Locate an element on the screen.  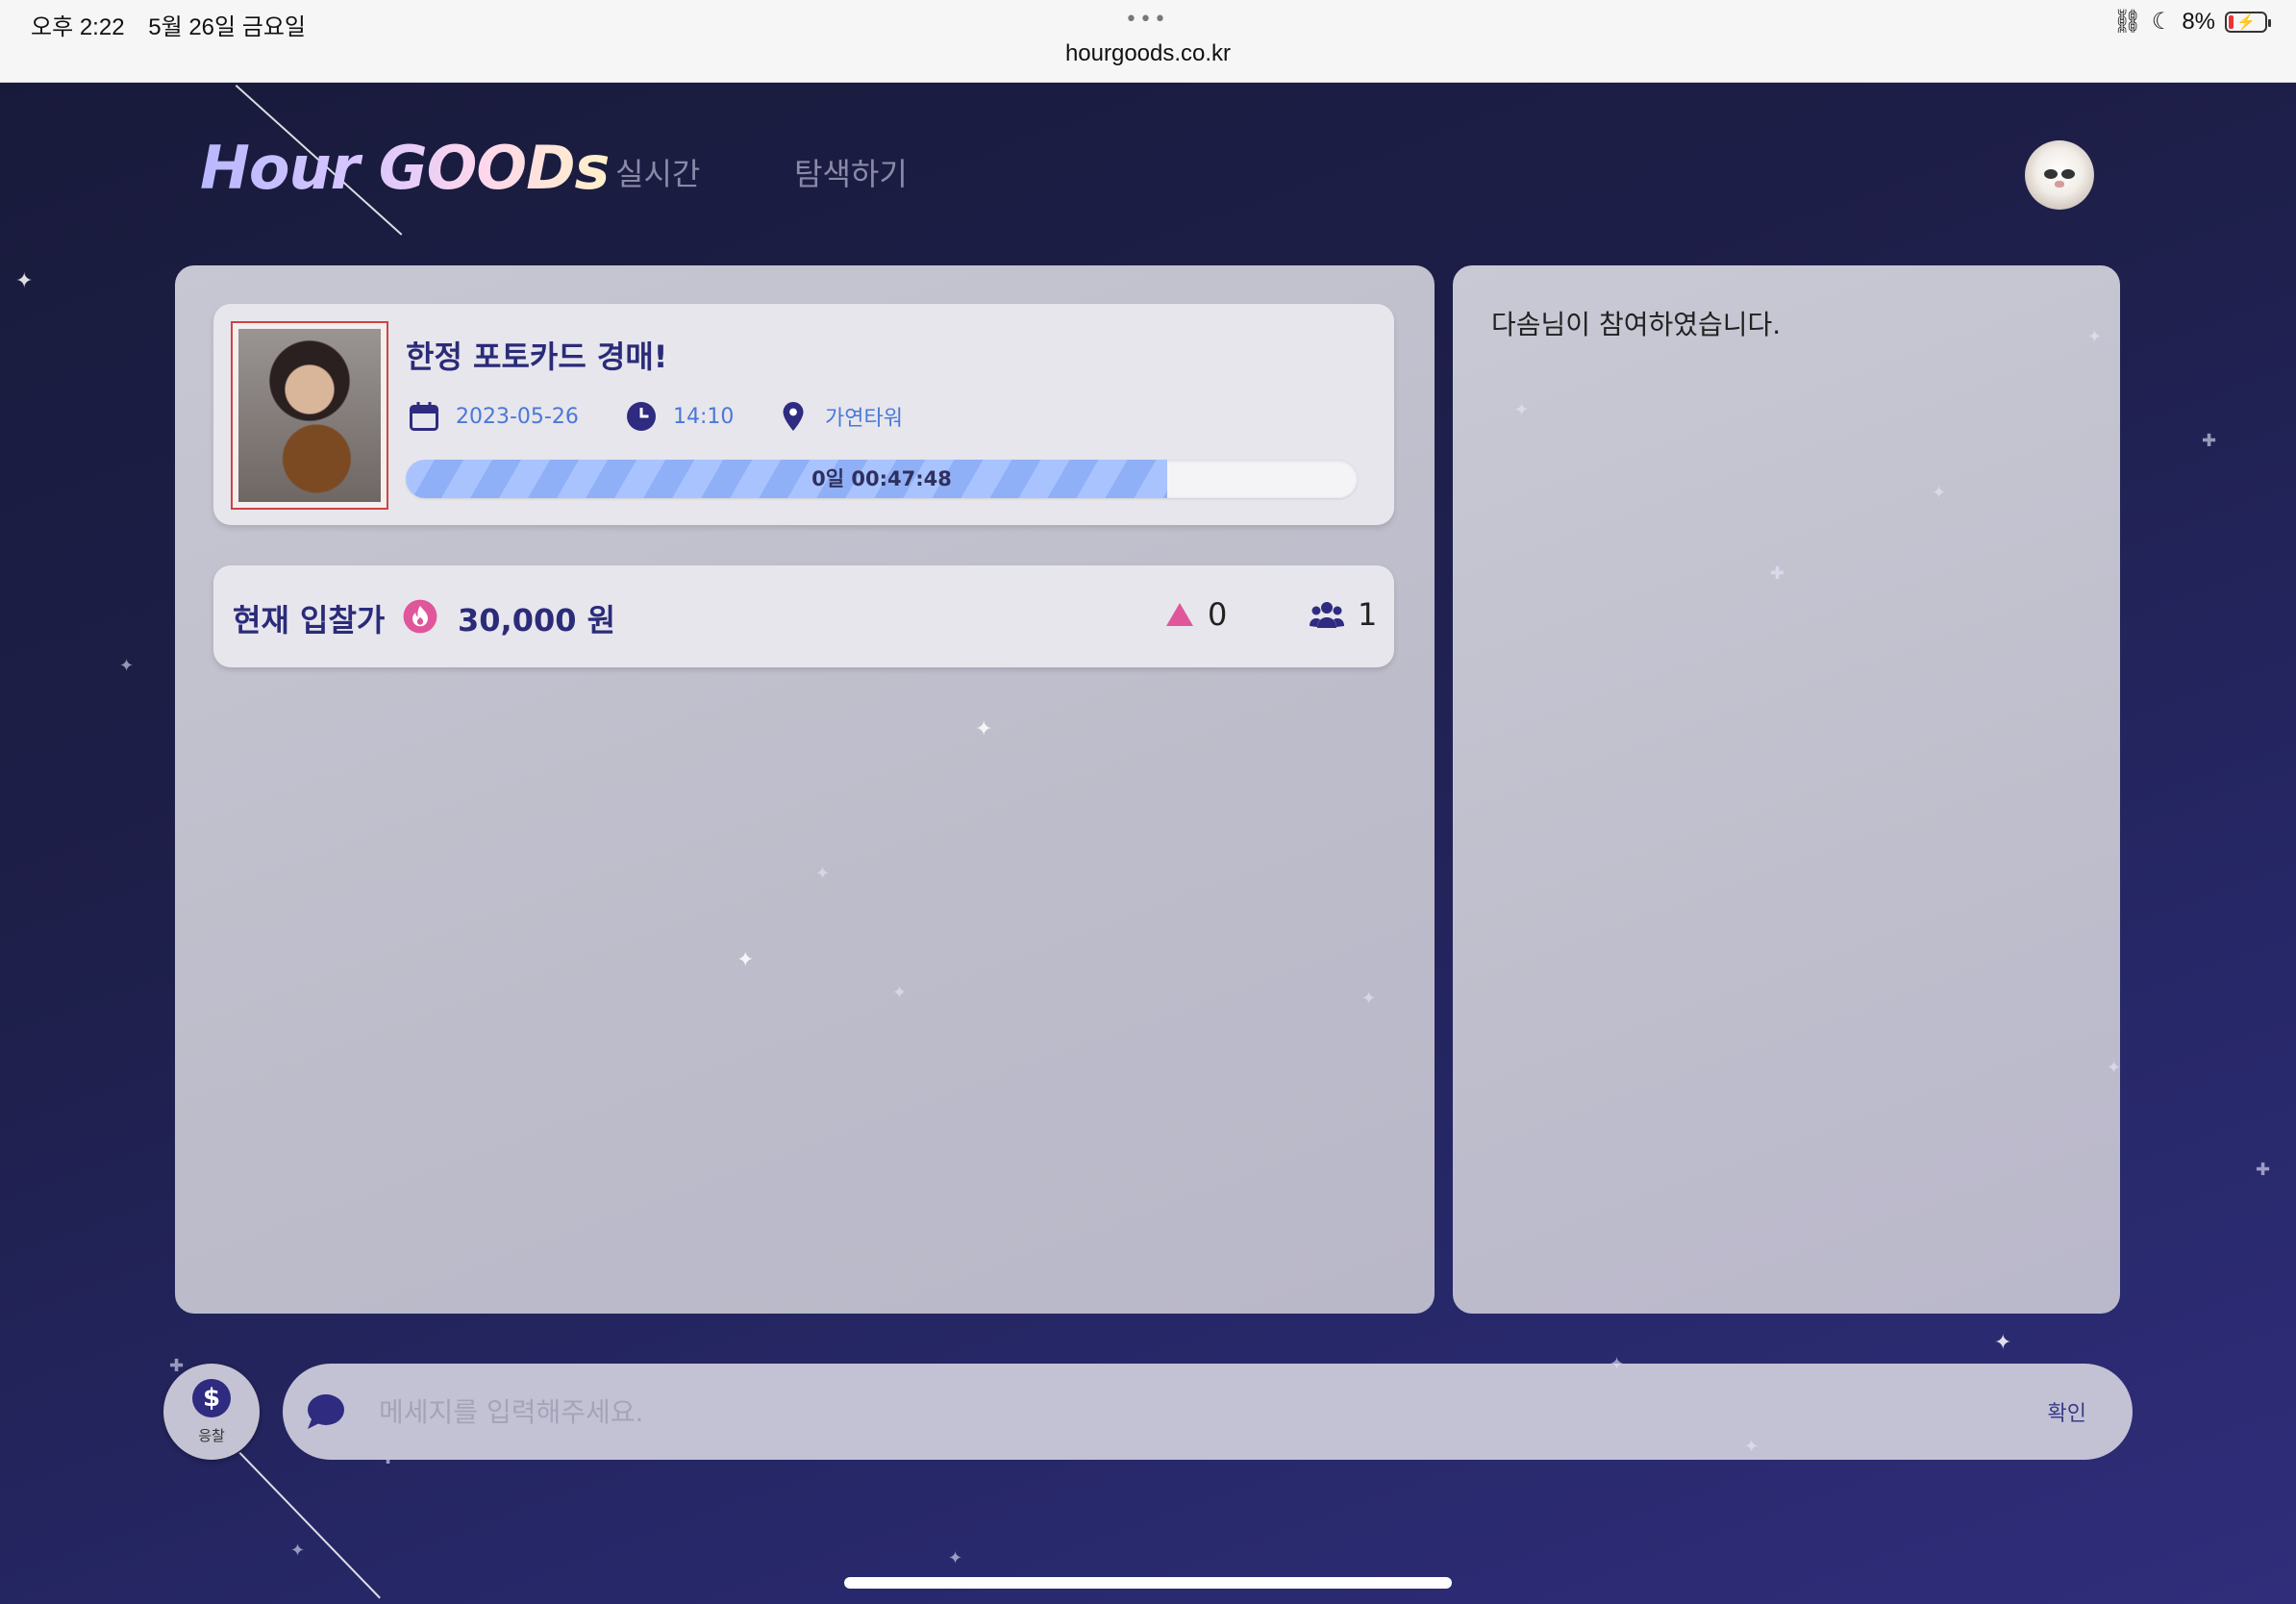
user-avatar is located at coordinates (2059, 175).